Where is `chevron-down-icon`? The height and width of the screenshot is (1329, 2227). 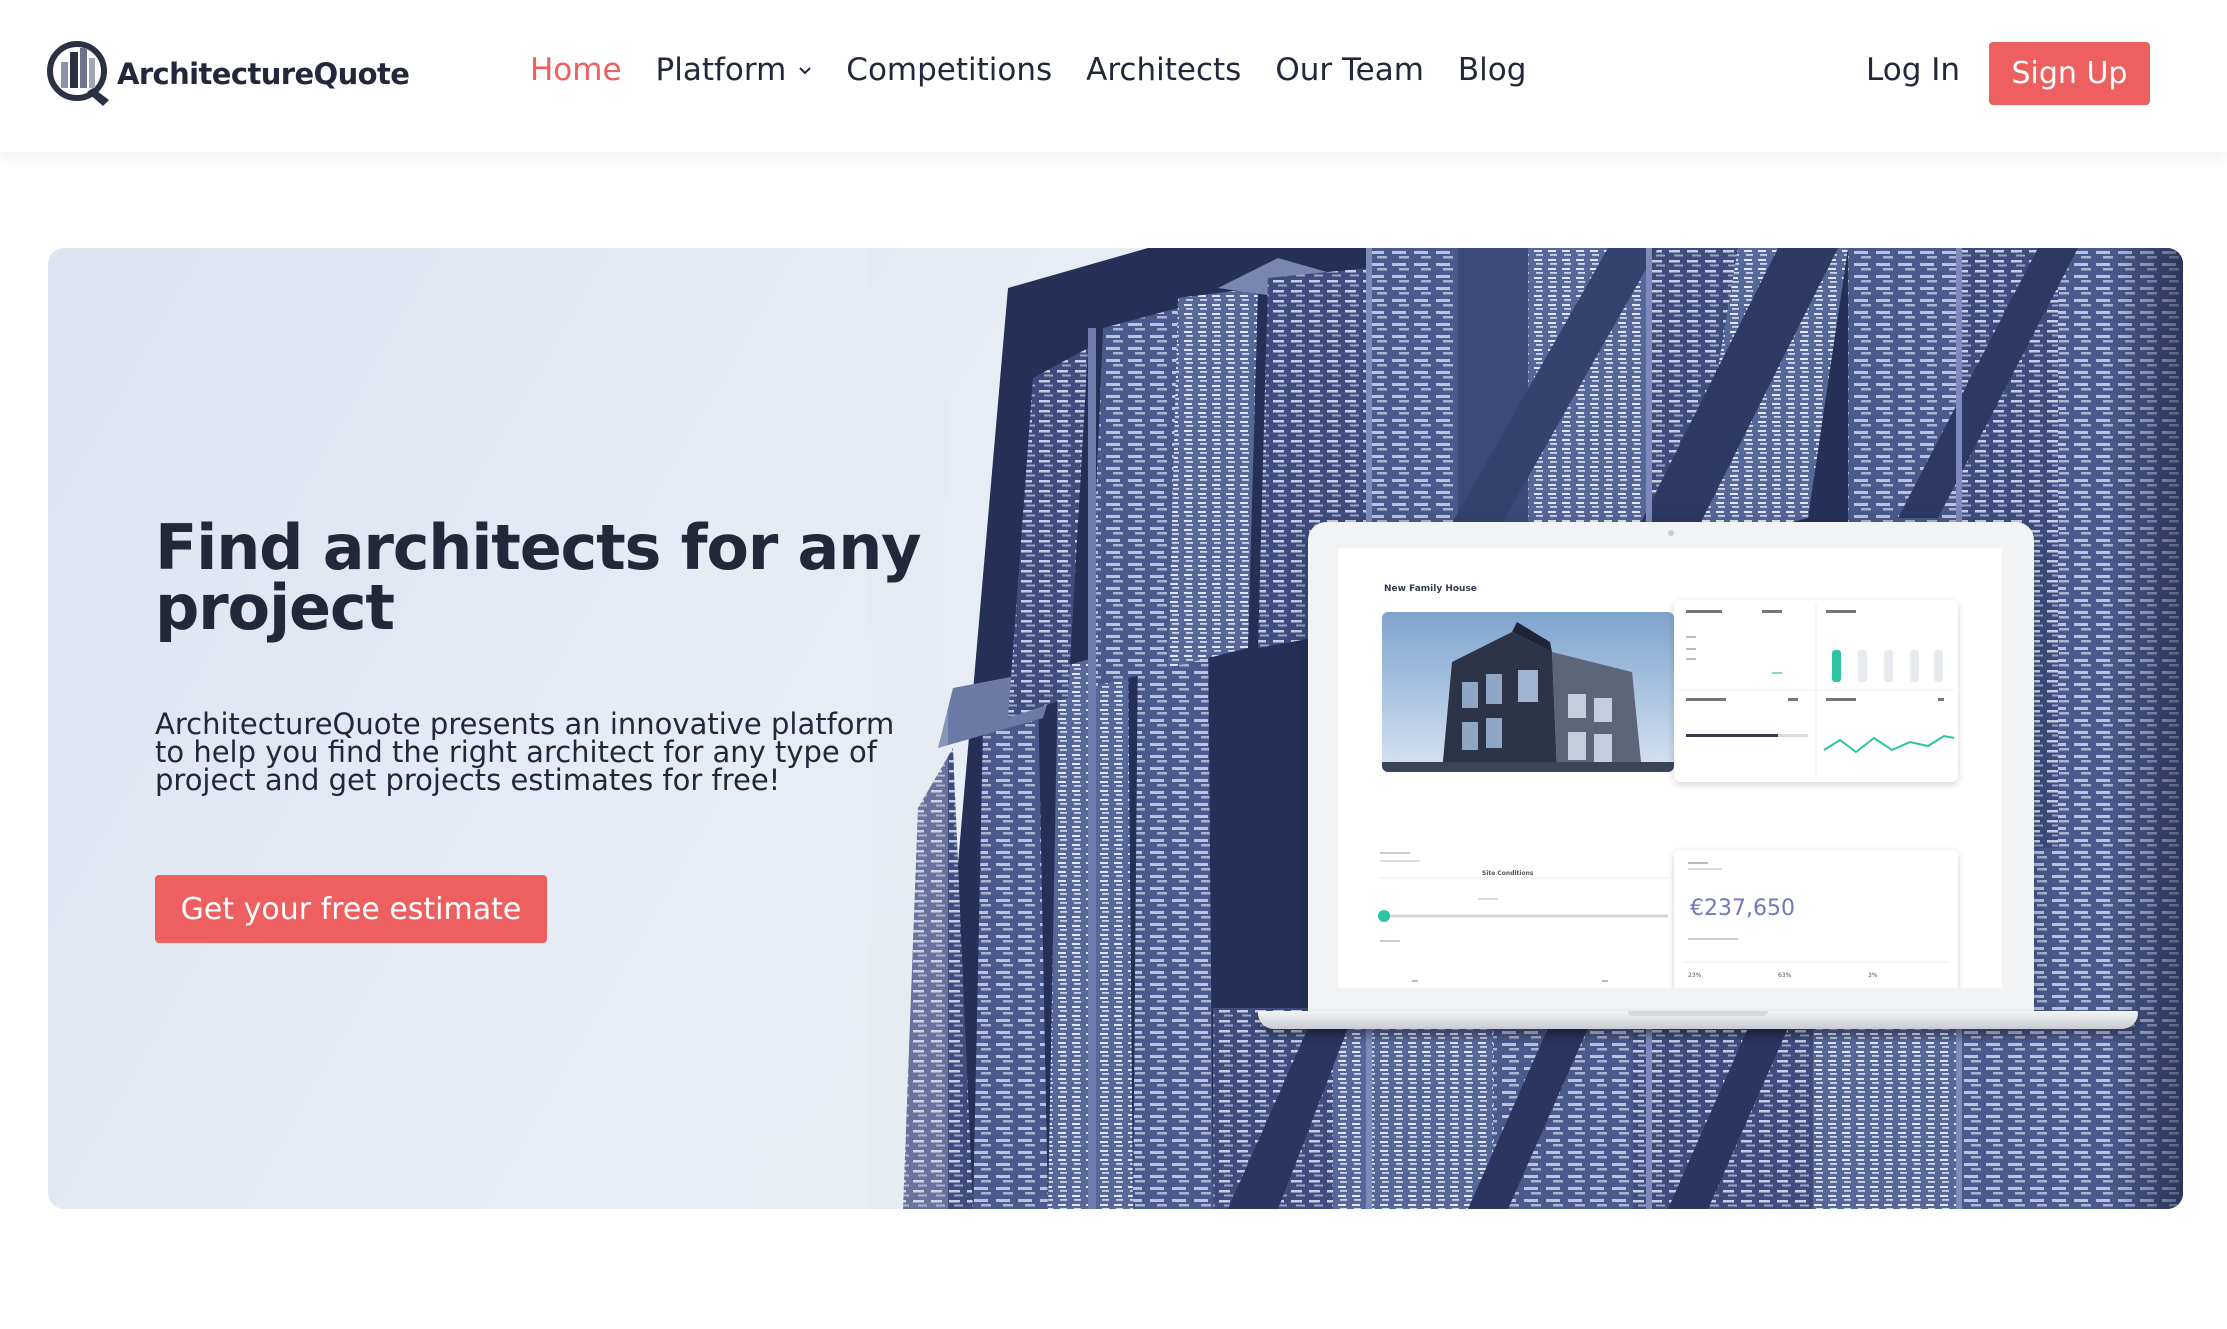
chevron-down-icon is located at coordinates (805, 70).